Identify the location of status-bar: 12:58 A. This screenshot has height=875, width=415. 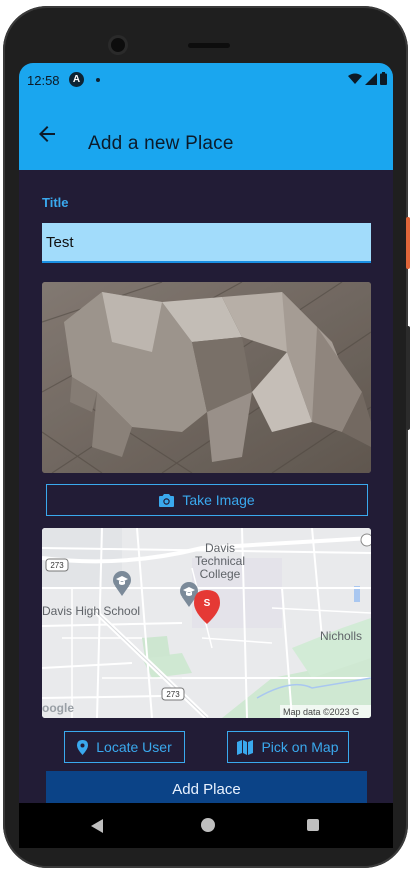
(206, 80).